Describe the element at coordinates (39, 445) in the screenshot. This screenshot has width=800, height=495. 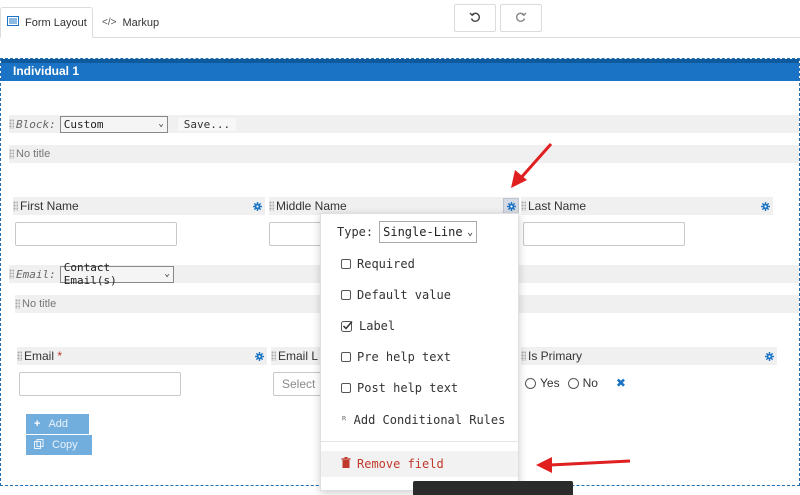
I see `copy-icon` at that location.